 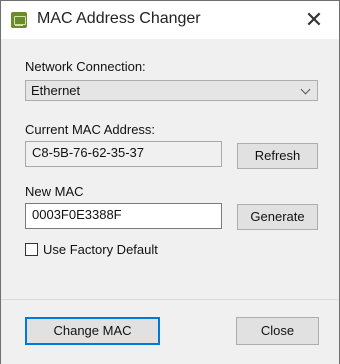 I want to click on current-mac-field: C8-5B-76-62-35-37, so click(x=123, y=154).